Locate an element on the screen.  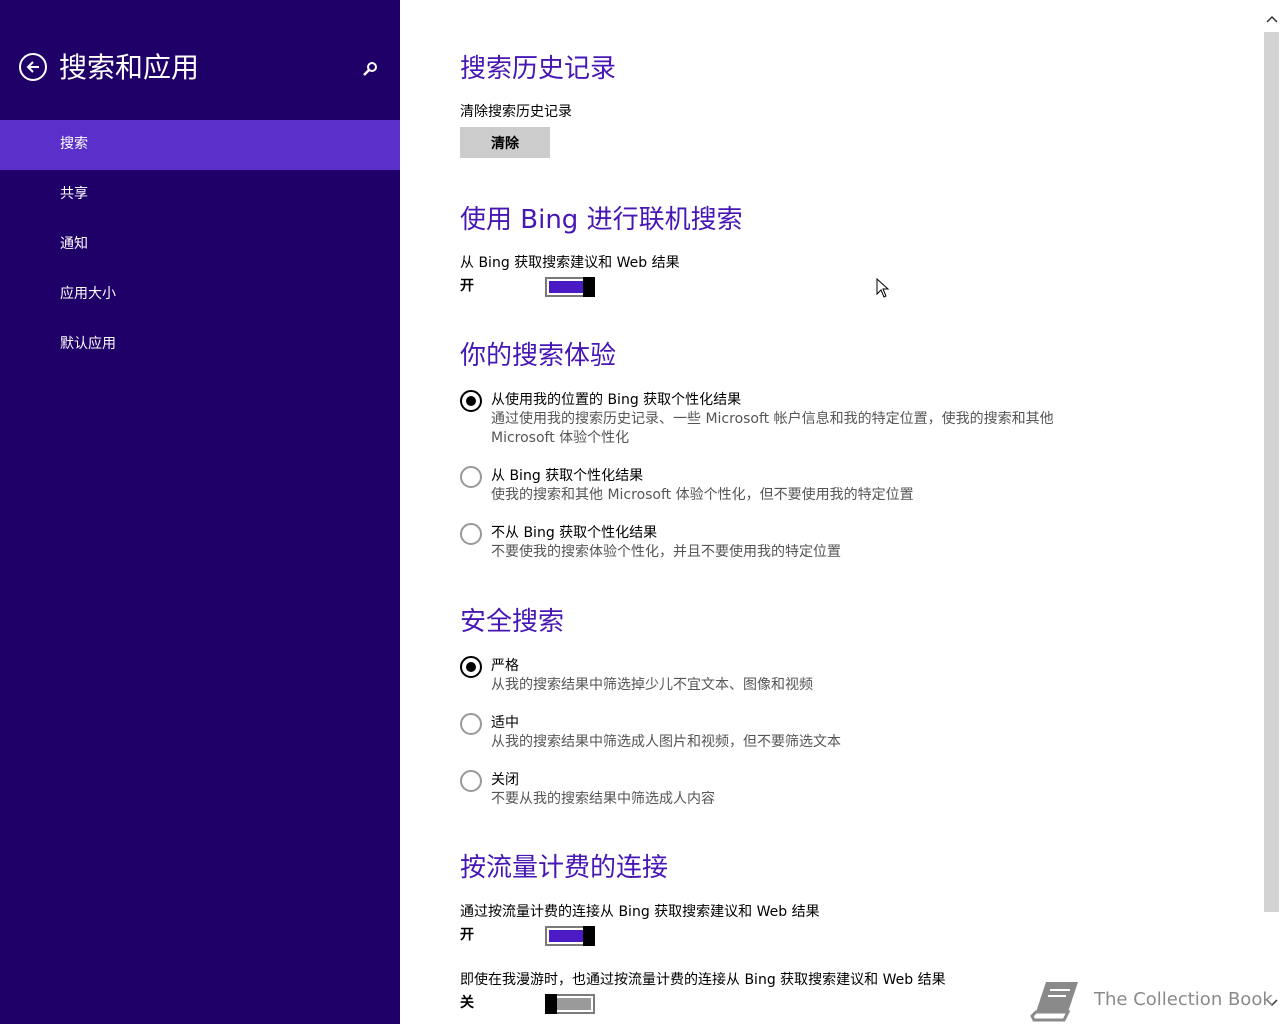
bing-online-toggle is located at coordinates (570, 287).